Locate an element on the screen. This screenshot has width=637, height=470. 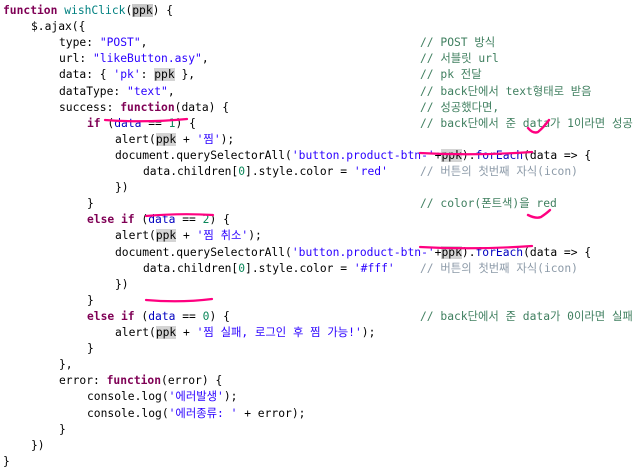
code-line: alert(ppk + '찜'); is located at coordinates (174, 140).